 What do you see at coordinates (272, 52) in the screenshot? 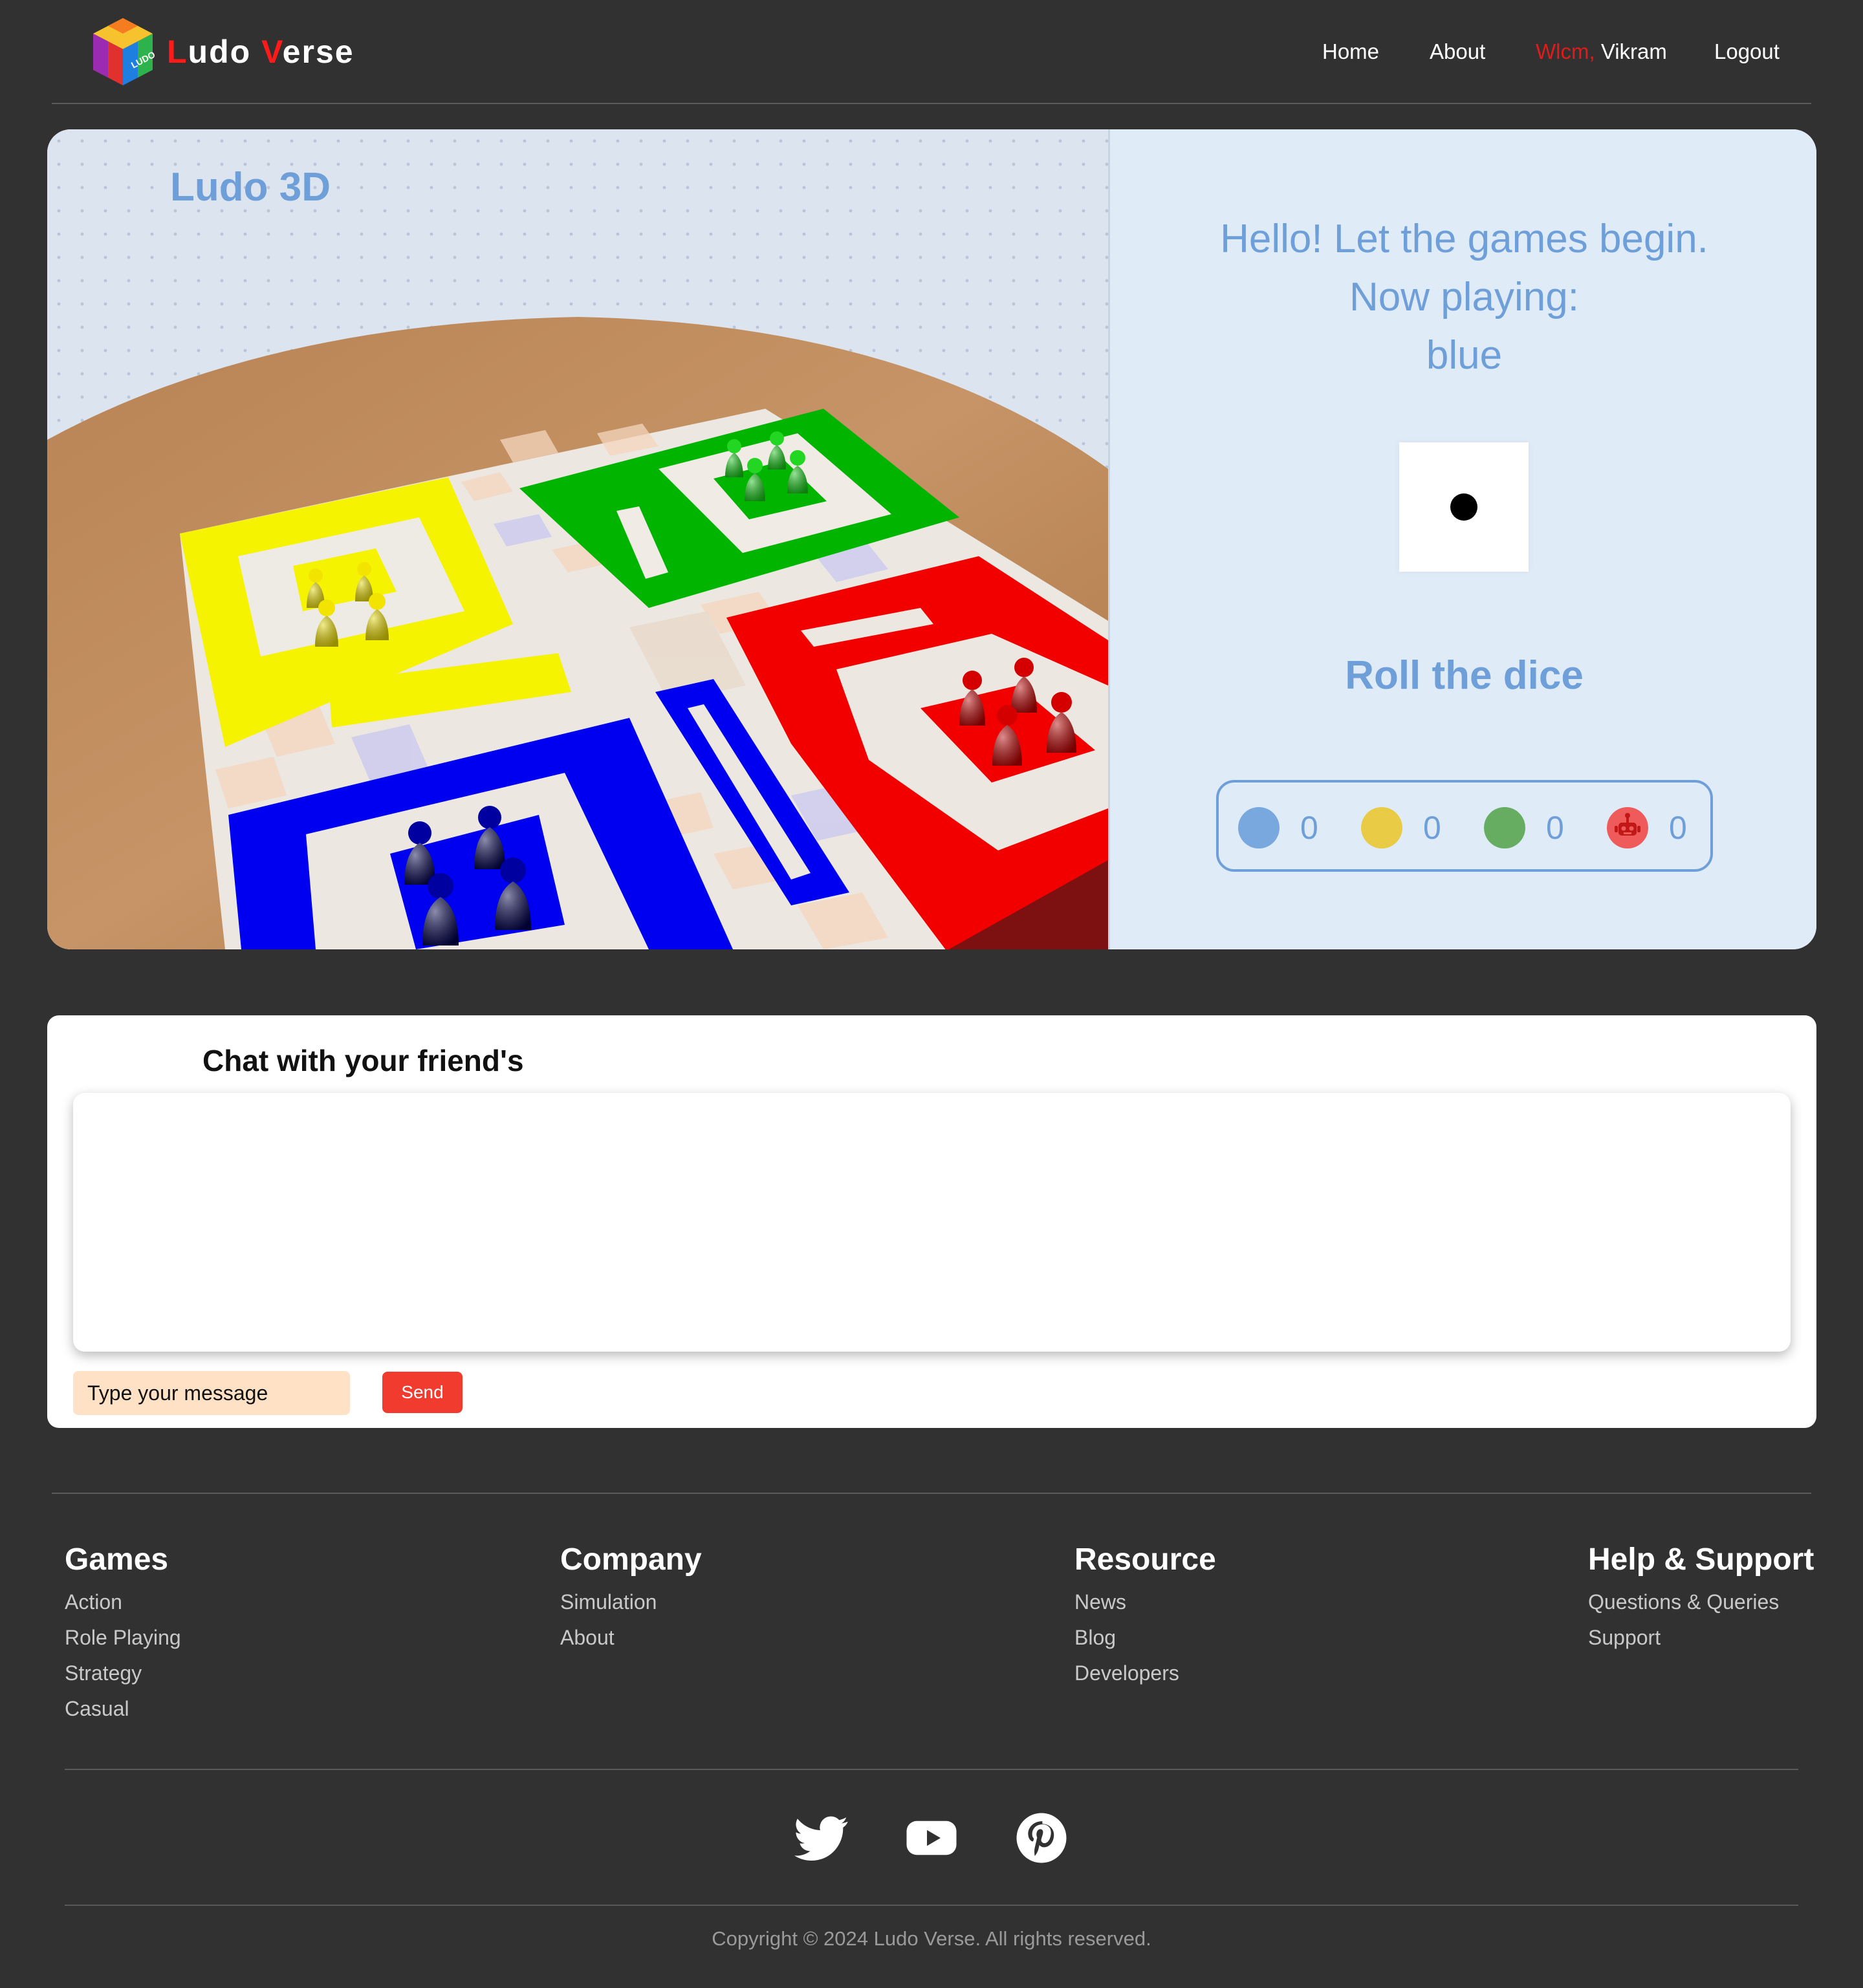
I see `brand-initial-v: V` at bounding box center [272, 52].